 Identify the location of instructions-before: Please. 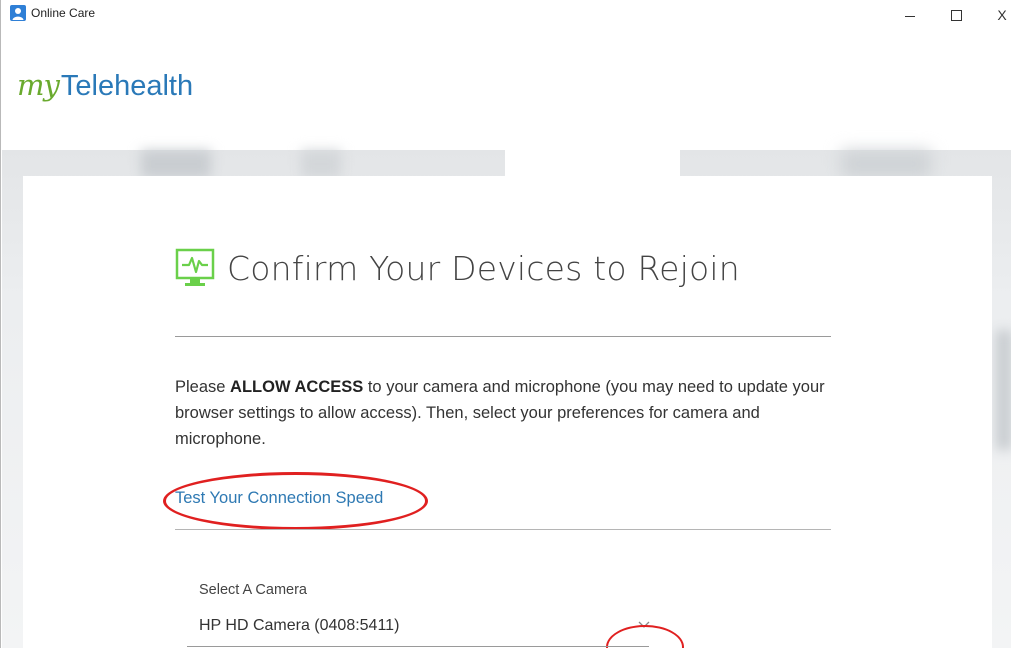
(203, 387).